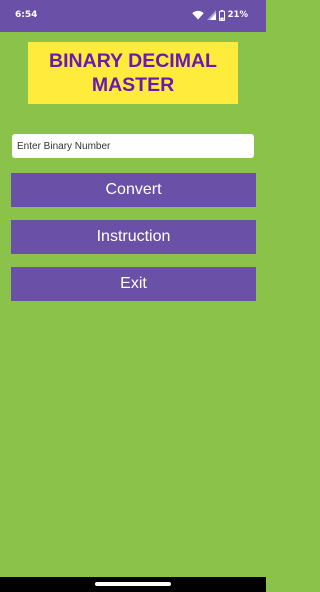 This screenshot has width=320, height=592. I want to click on convert-button: Convert, so click(133, 190).